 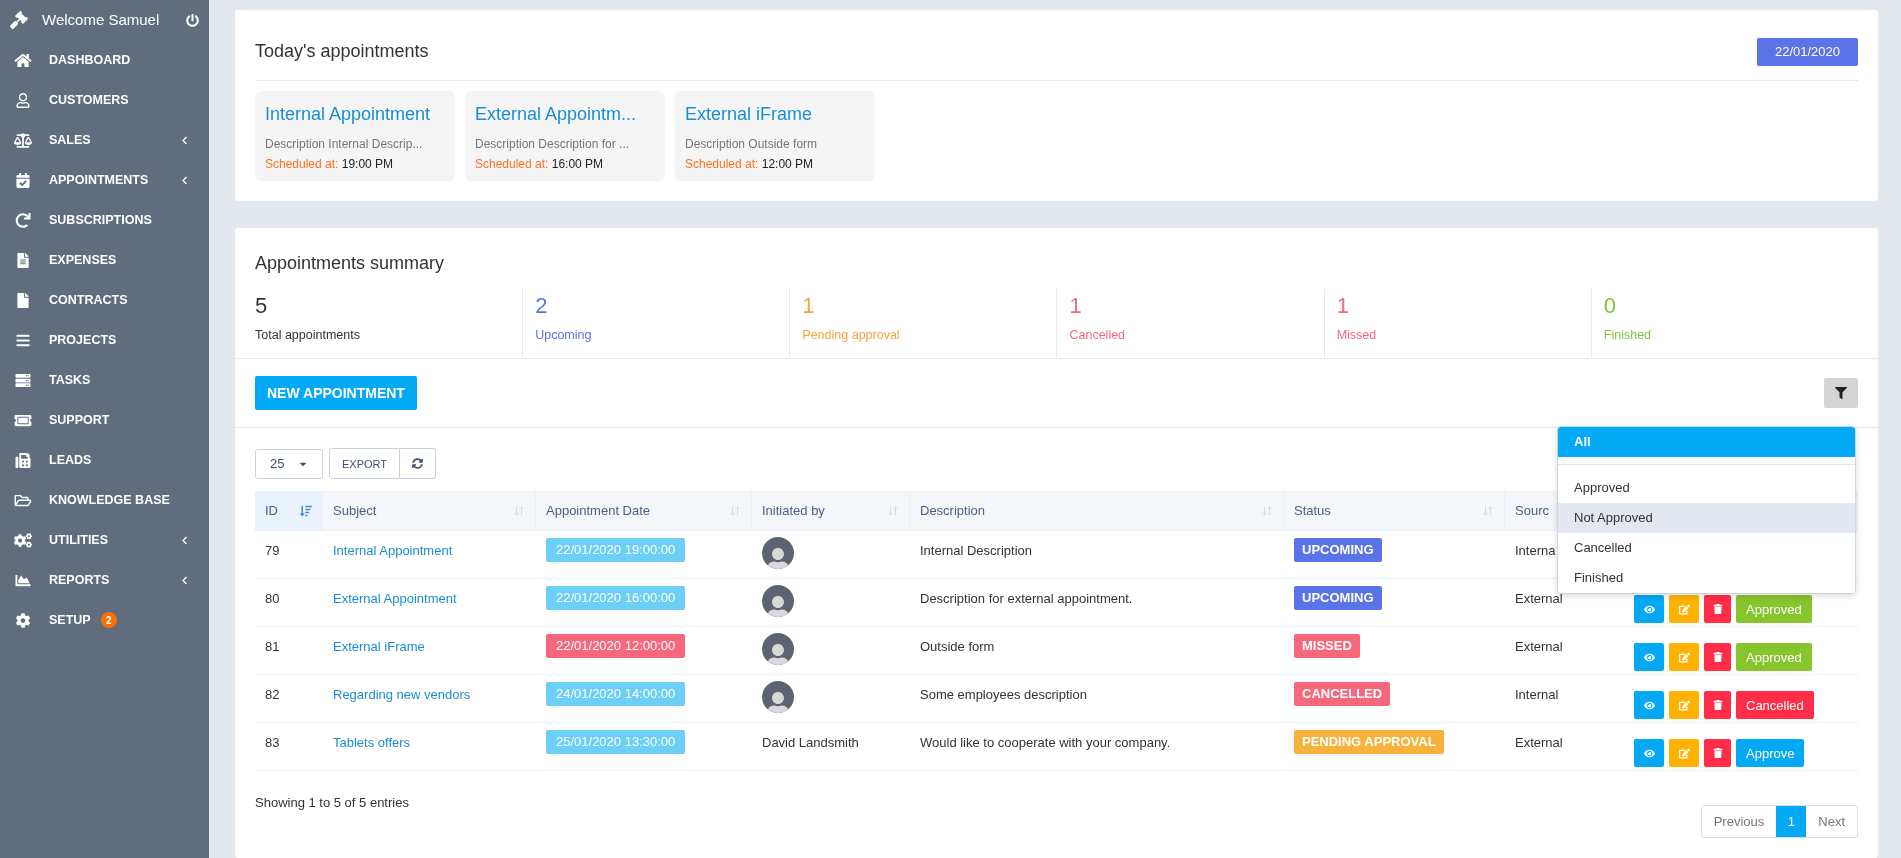 What do you see at coordinates (1706, 441) in the screenshot?
I see `filter-option: All` at bounding box center [1706, 441].